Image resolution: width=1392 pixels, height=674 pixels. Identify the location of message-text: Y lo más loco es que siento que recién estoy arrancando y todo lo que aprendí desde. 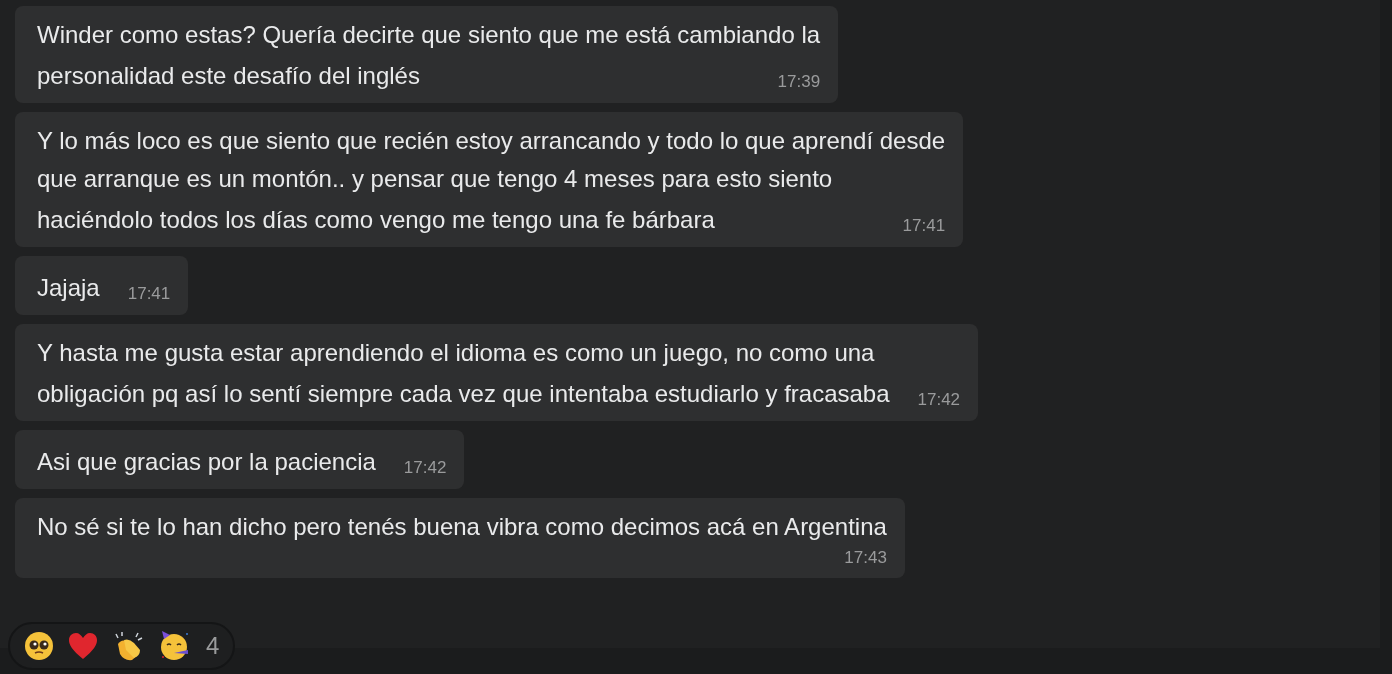
(491, 141).